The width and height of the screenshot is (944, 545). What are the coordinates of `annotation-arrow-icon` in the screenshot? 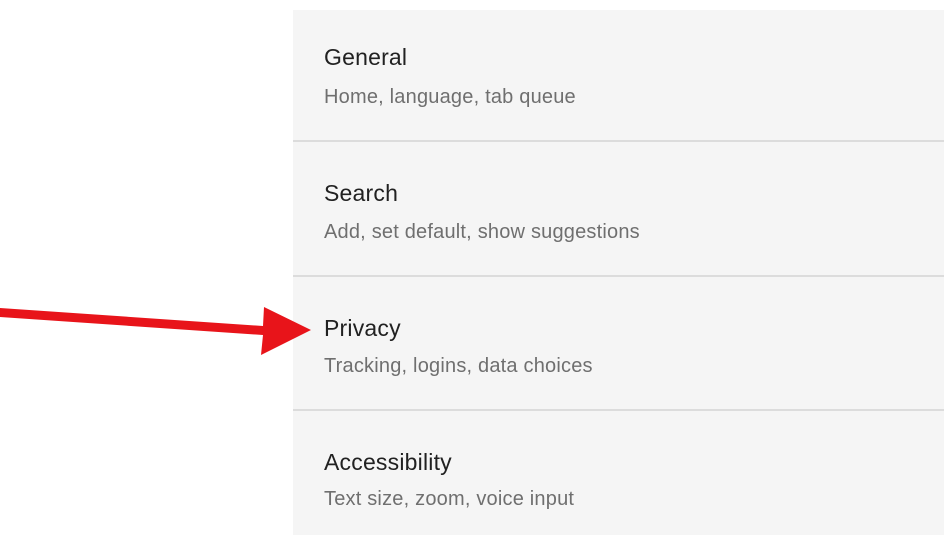 It's located at (155, 331).